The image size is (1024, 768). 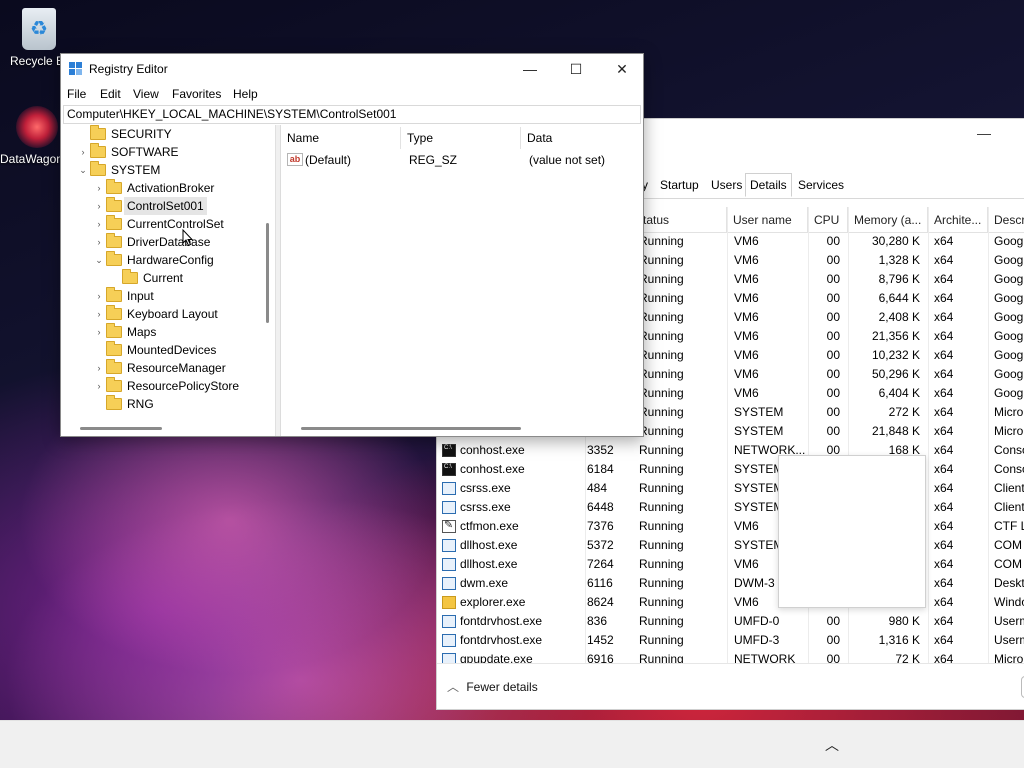 I want to click on column-header-status: tatus, so click(x=682, y=220).